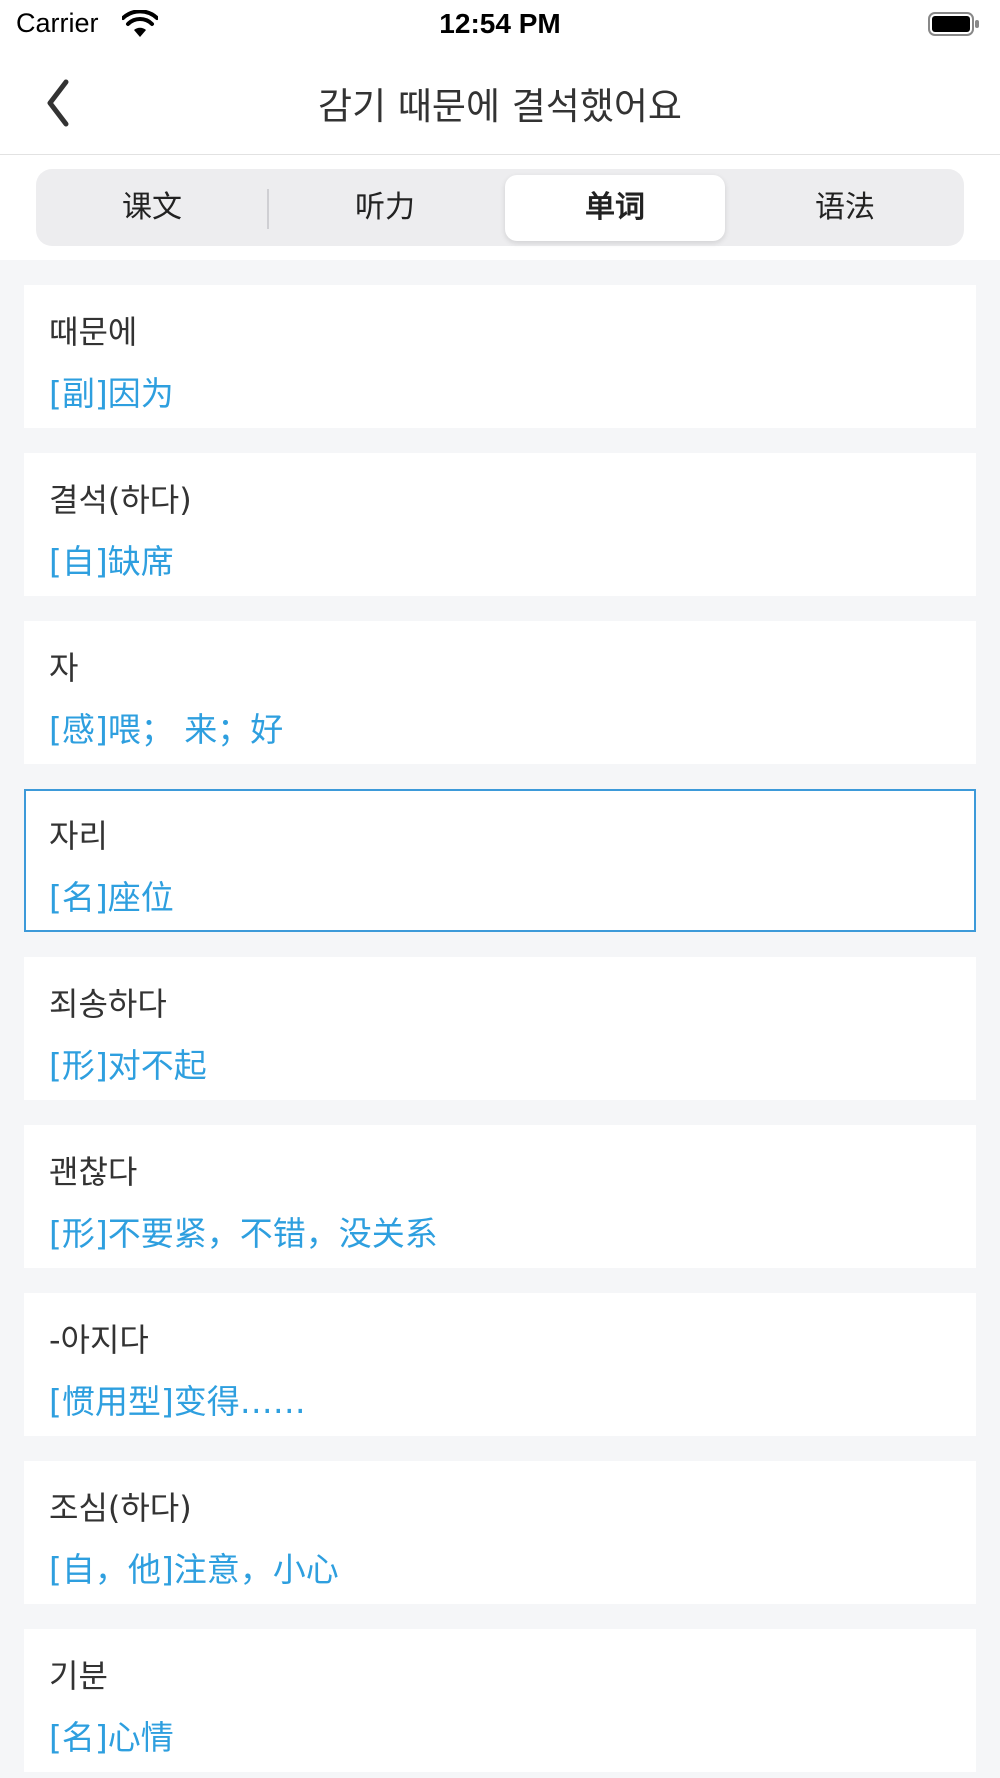  Describe the element at coordinates (78, 1676) in the screenshot. I see `word-term: 기분` at that location.